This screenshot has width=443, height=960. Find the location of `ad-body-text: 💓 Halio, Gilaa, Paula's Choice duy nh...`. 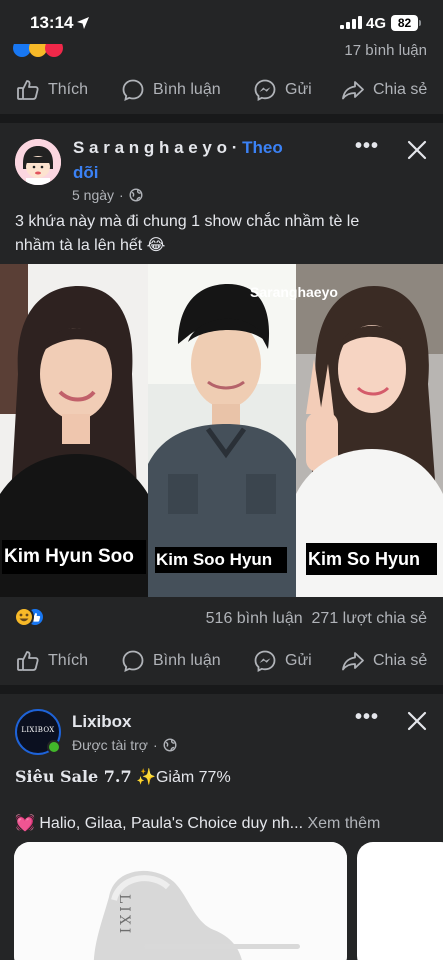

ad-body-text: 💓 Halio, Gilaa, Paula's Choice duy nh... is located at coordinates (159, 823).